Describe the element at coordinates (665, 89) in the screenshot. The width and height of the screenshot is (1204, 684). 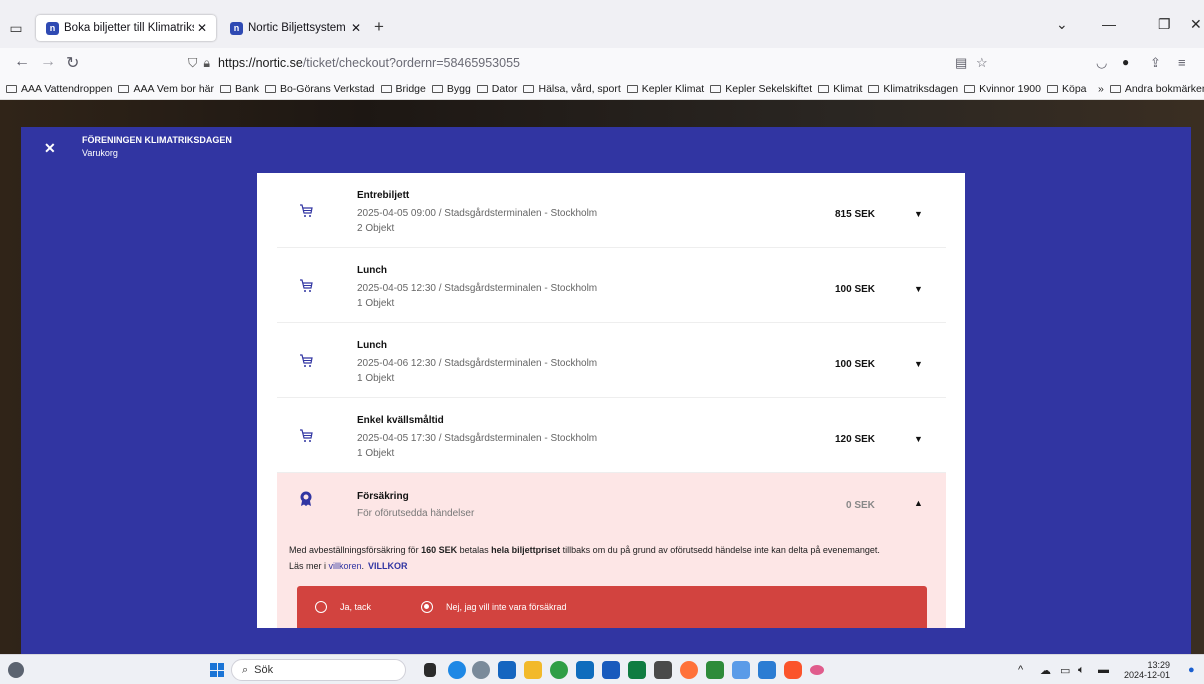
I see `bookmark-folder: Kepler Klimat` at that location.